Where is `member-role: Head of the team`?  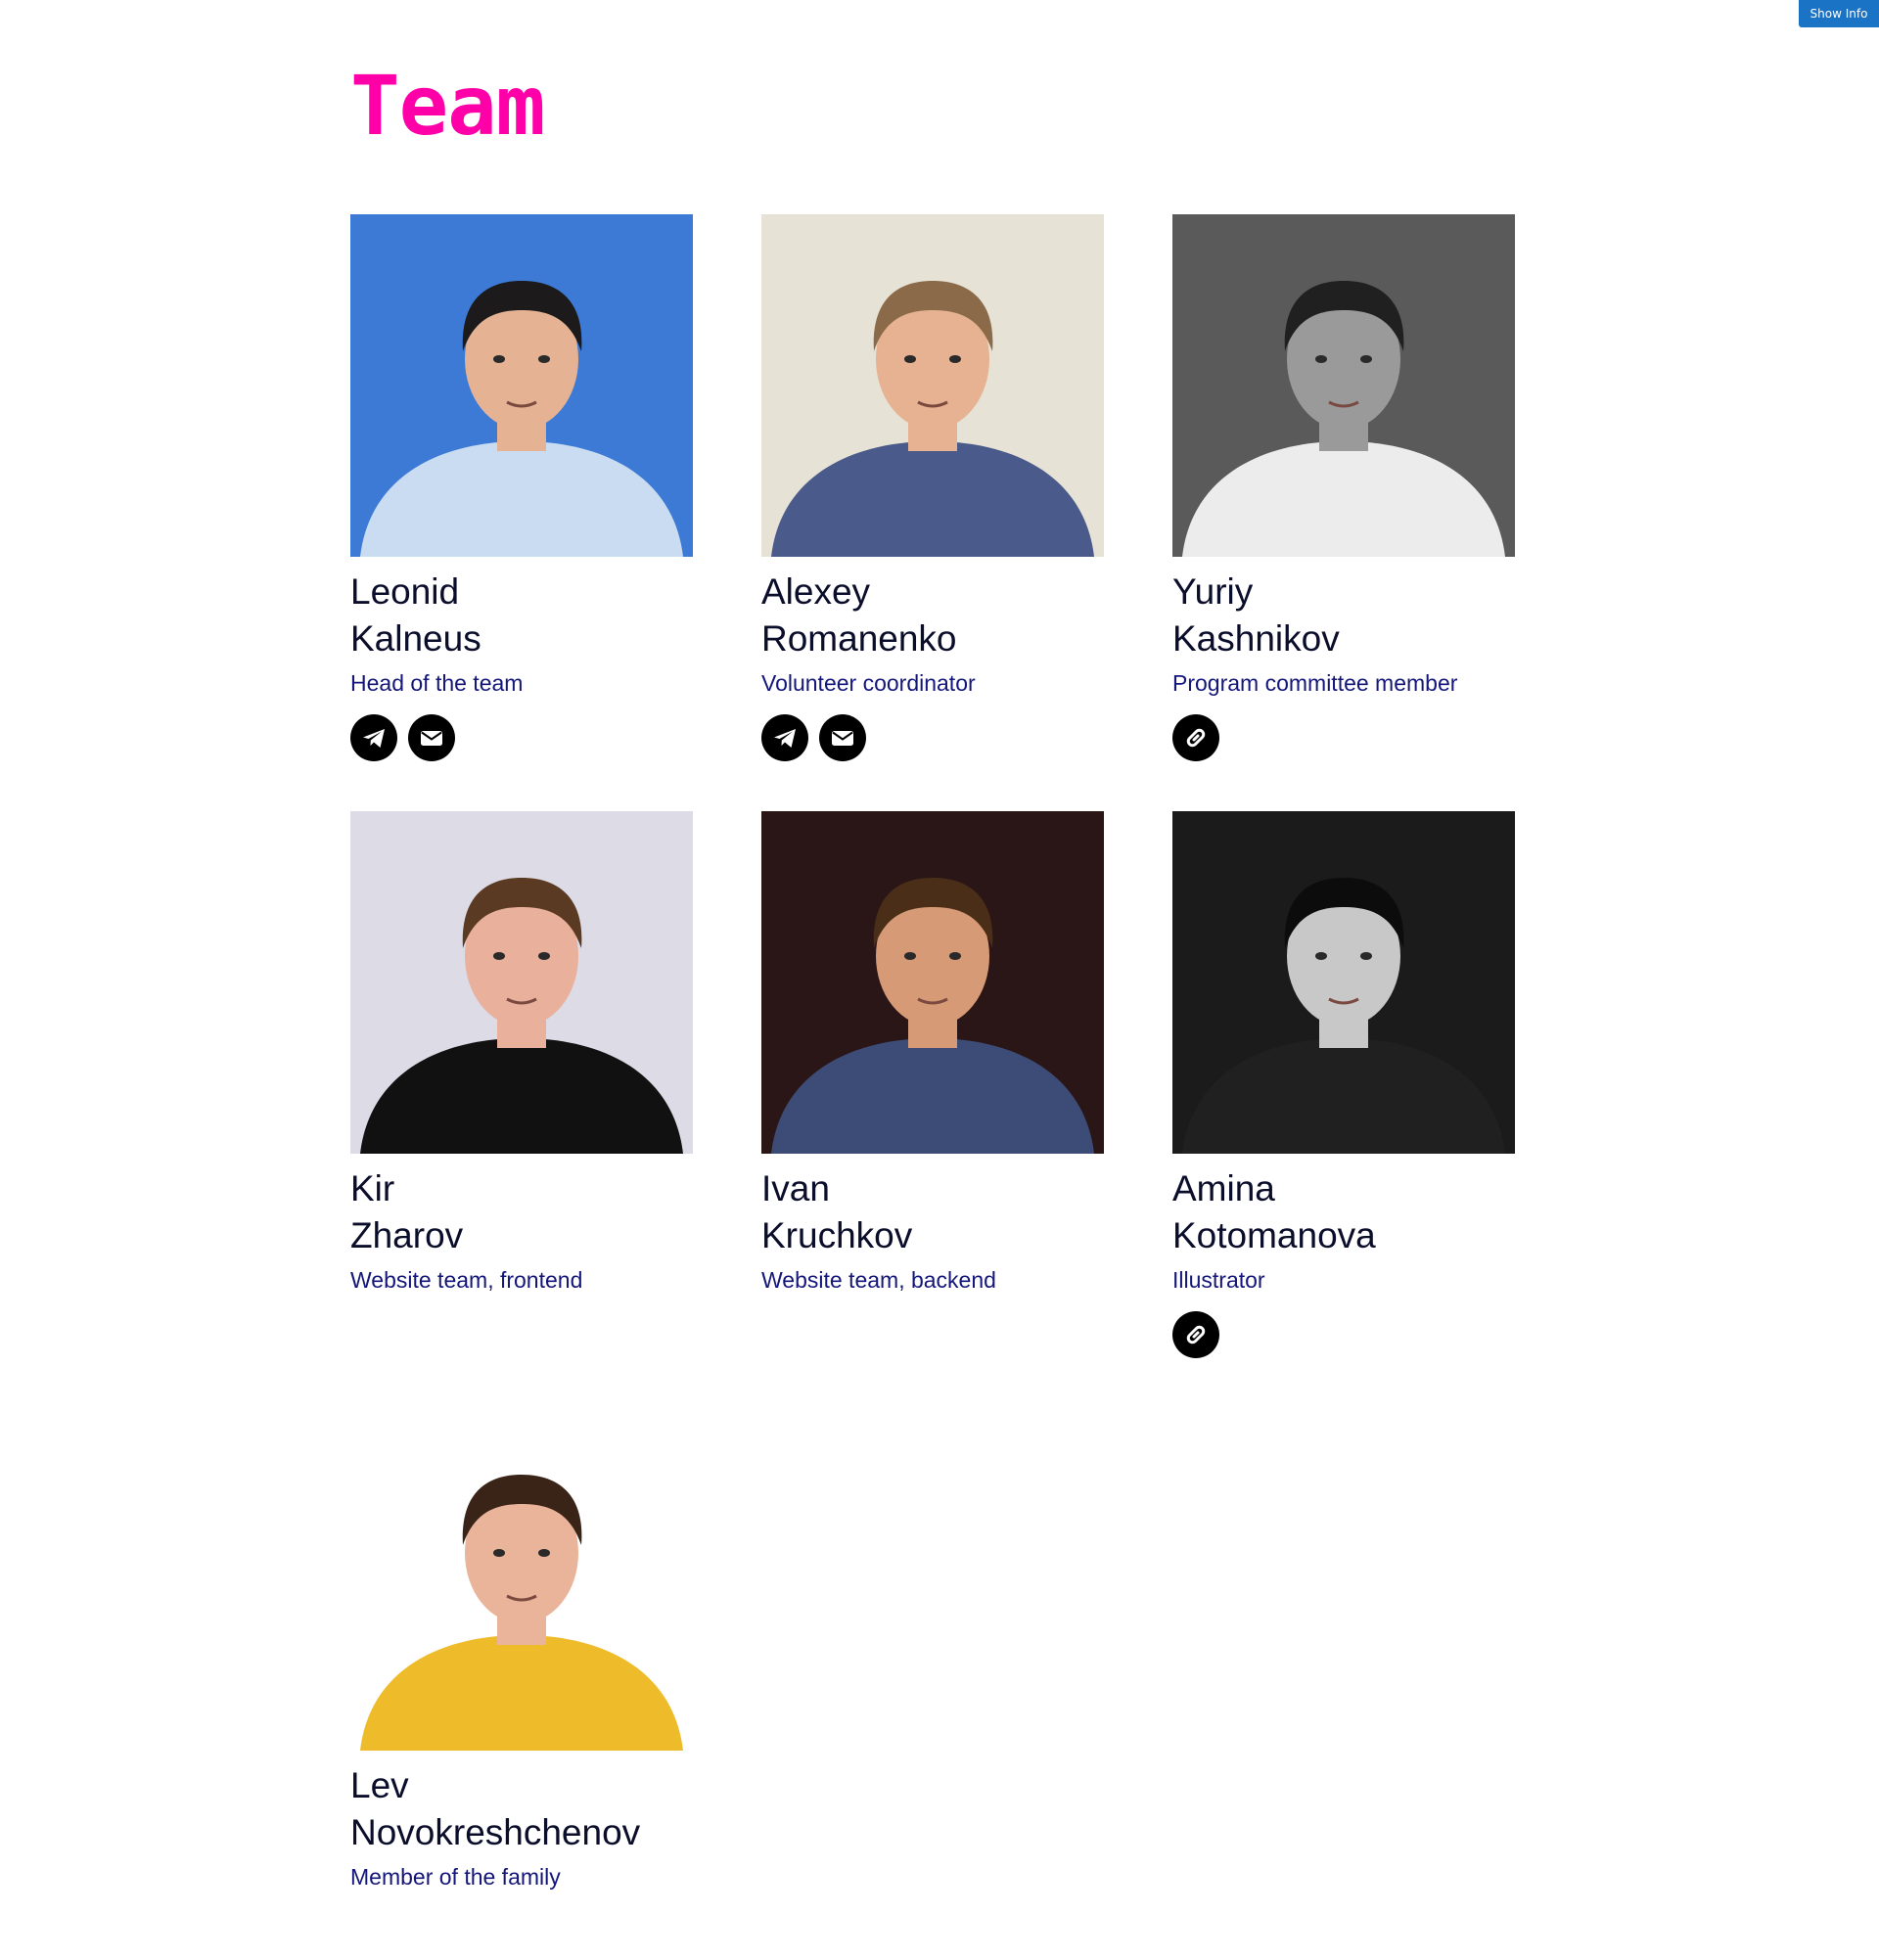 member-role: Head of the team is located at coordinates (437, 683).